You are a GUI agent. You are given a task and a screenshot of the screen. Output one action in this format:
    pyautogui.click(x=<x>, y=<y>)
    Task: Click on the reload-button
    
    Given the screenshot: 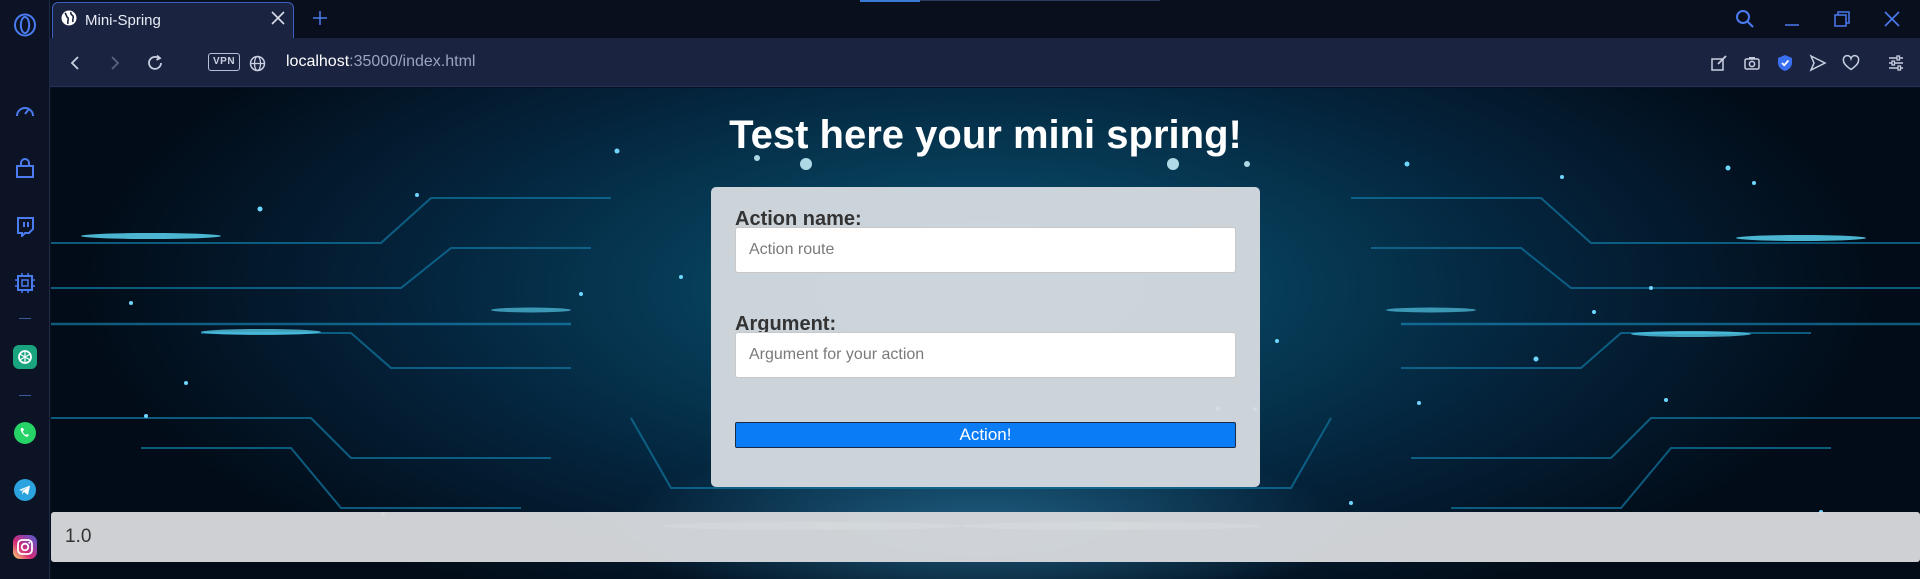 What is the action you would take?
    pyautogui.click(x=155, y=63)
    